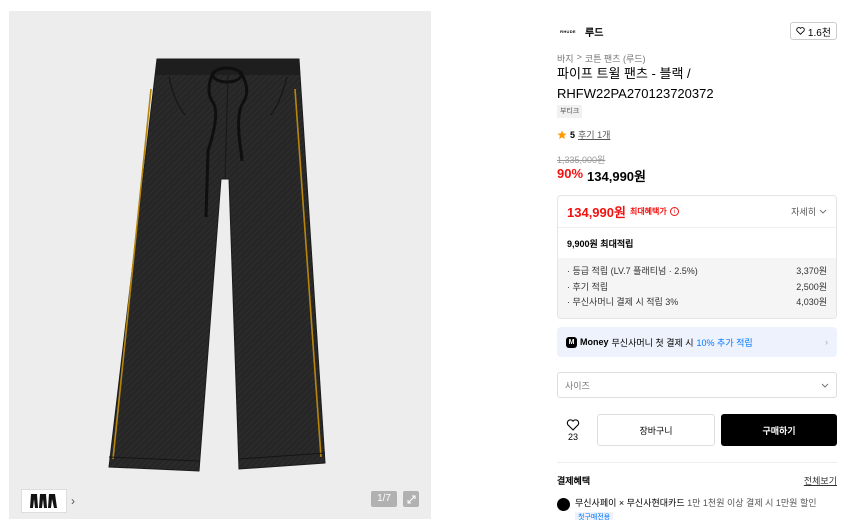 The image size is (849, 520). I want to click on size-select: 사이즈, so click(697, 385).